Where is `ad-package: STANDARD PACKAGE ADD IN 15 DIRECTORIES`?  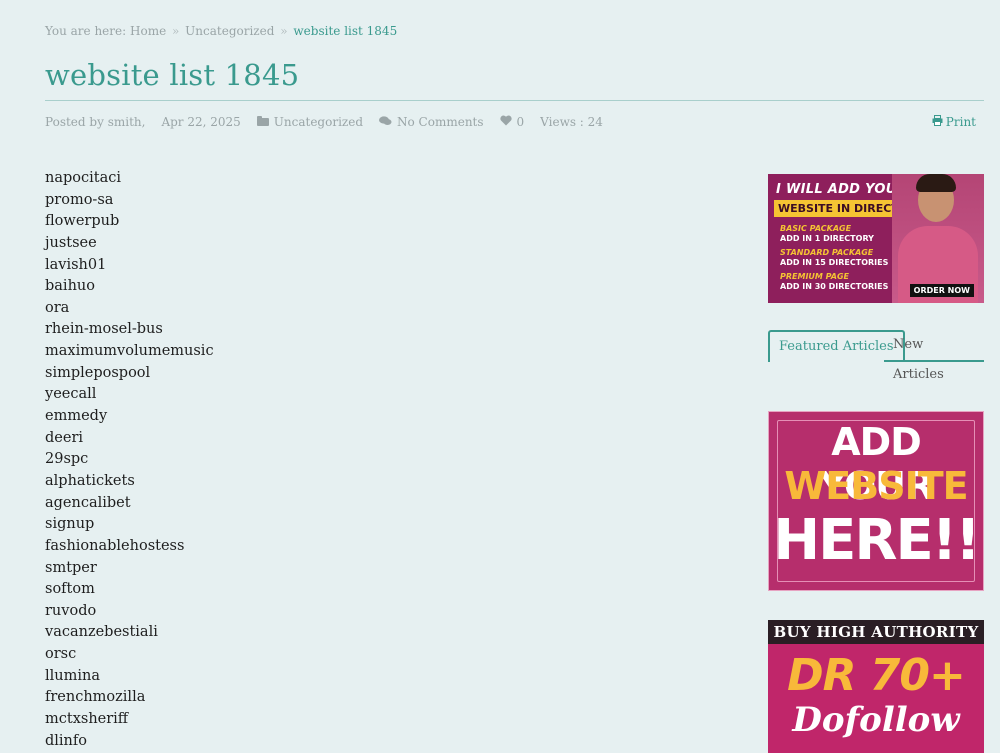 ad-package: STANDARD PACKAGE ADD IN 15 DIRECTORIES is located at coordinates (834, 258).